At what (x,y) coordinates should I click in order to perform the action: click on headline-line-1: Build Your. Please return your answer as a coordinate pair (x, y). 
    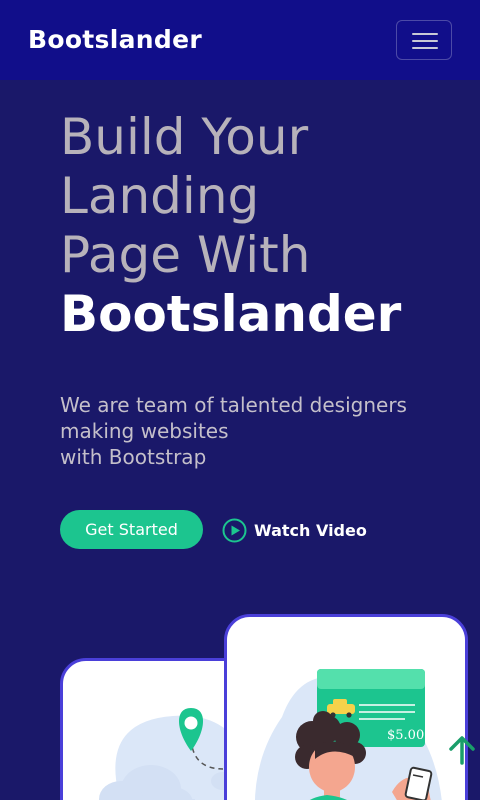
    Looking at the image, I should click on (184, 137).